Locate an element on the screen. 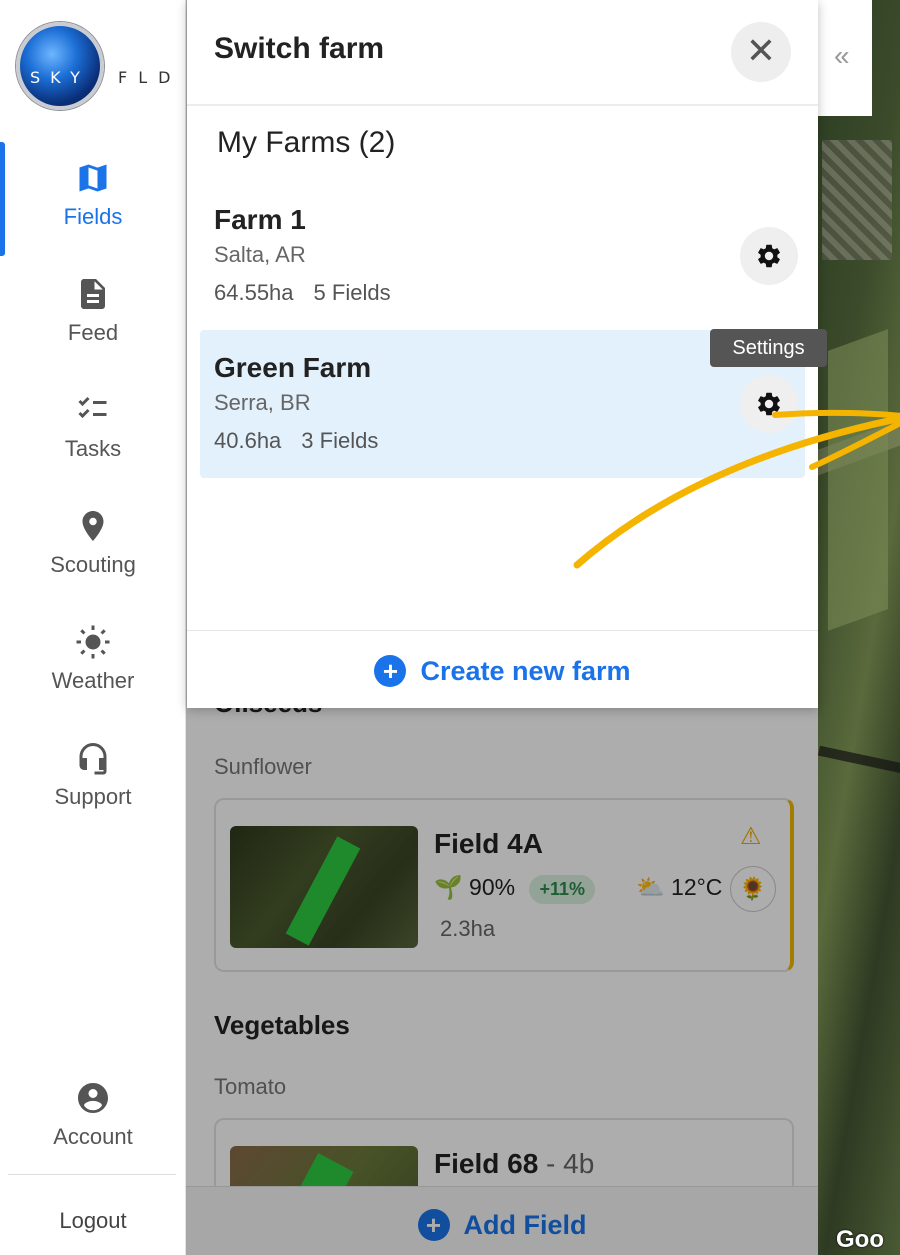 Image resolution: width=900 pixels, height=1255 pixels. create-new-farm-label: Create new farm is located at coordinates (525, 670).